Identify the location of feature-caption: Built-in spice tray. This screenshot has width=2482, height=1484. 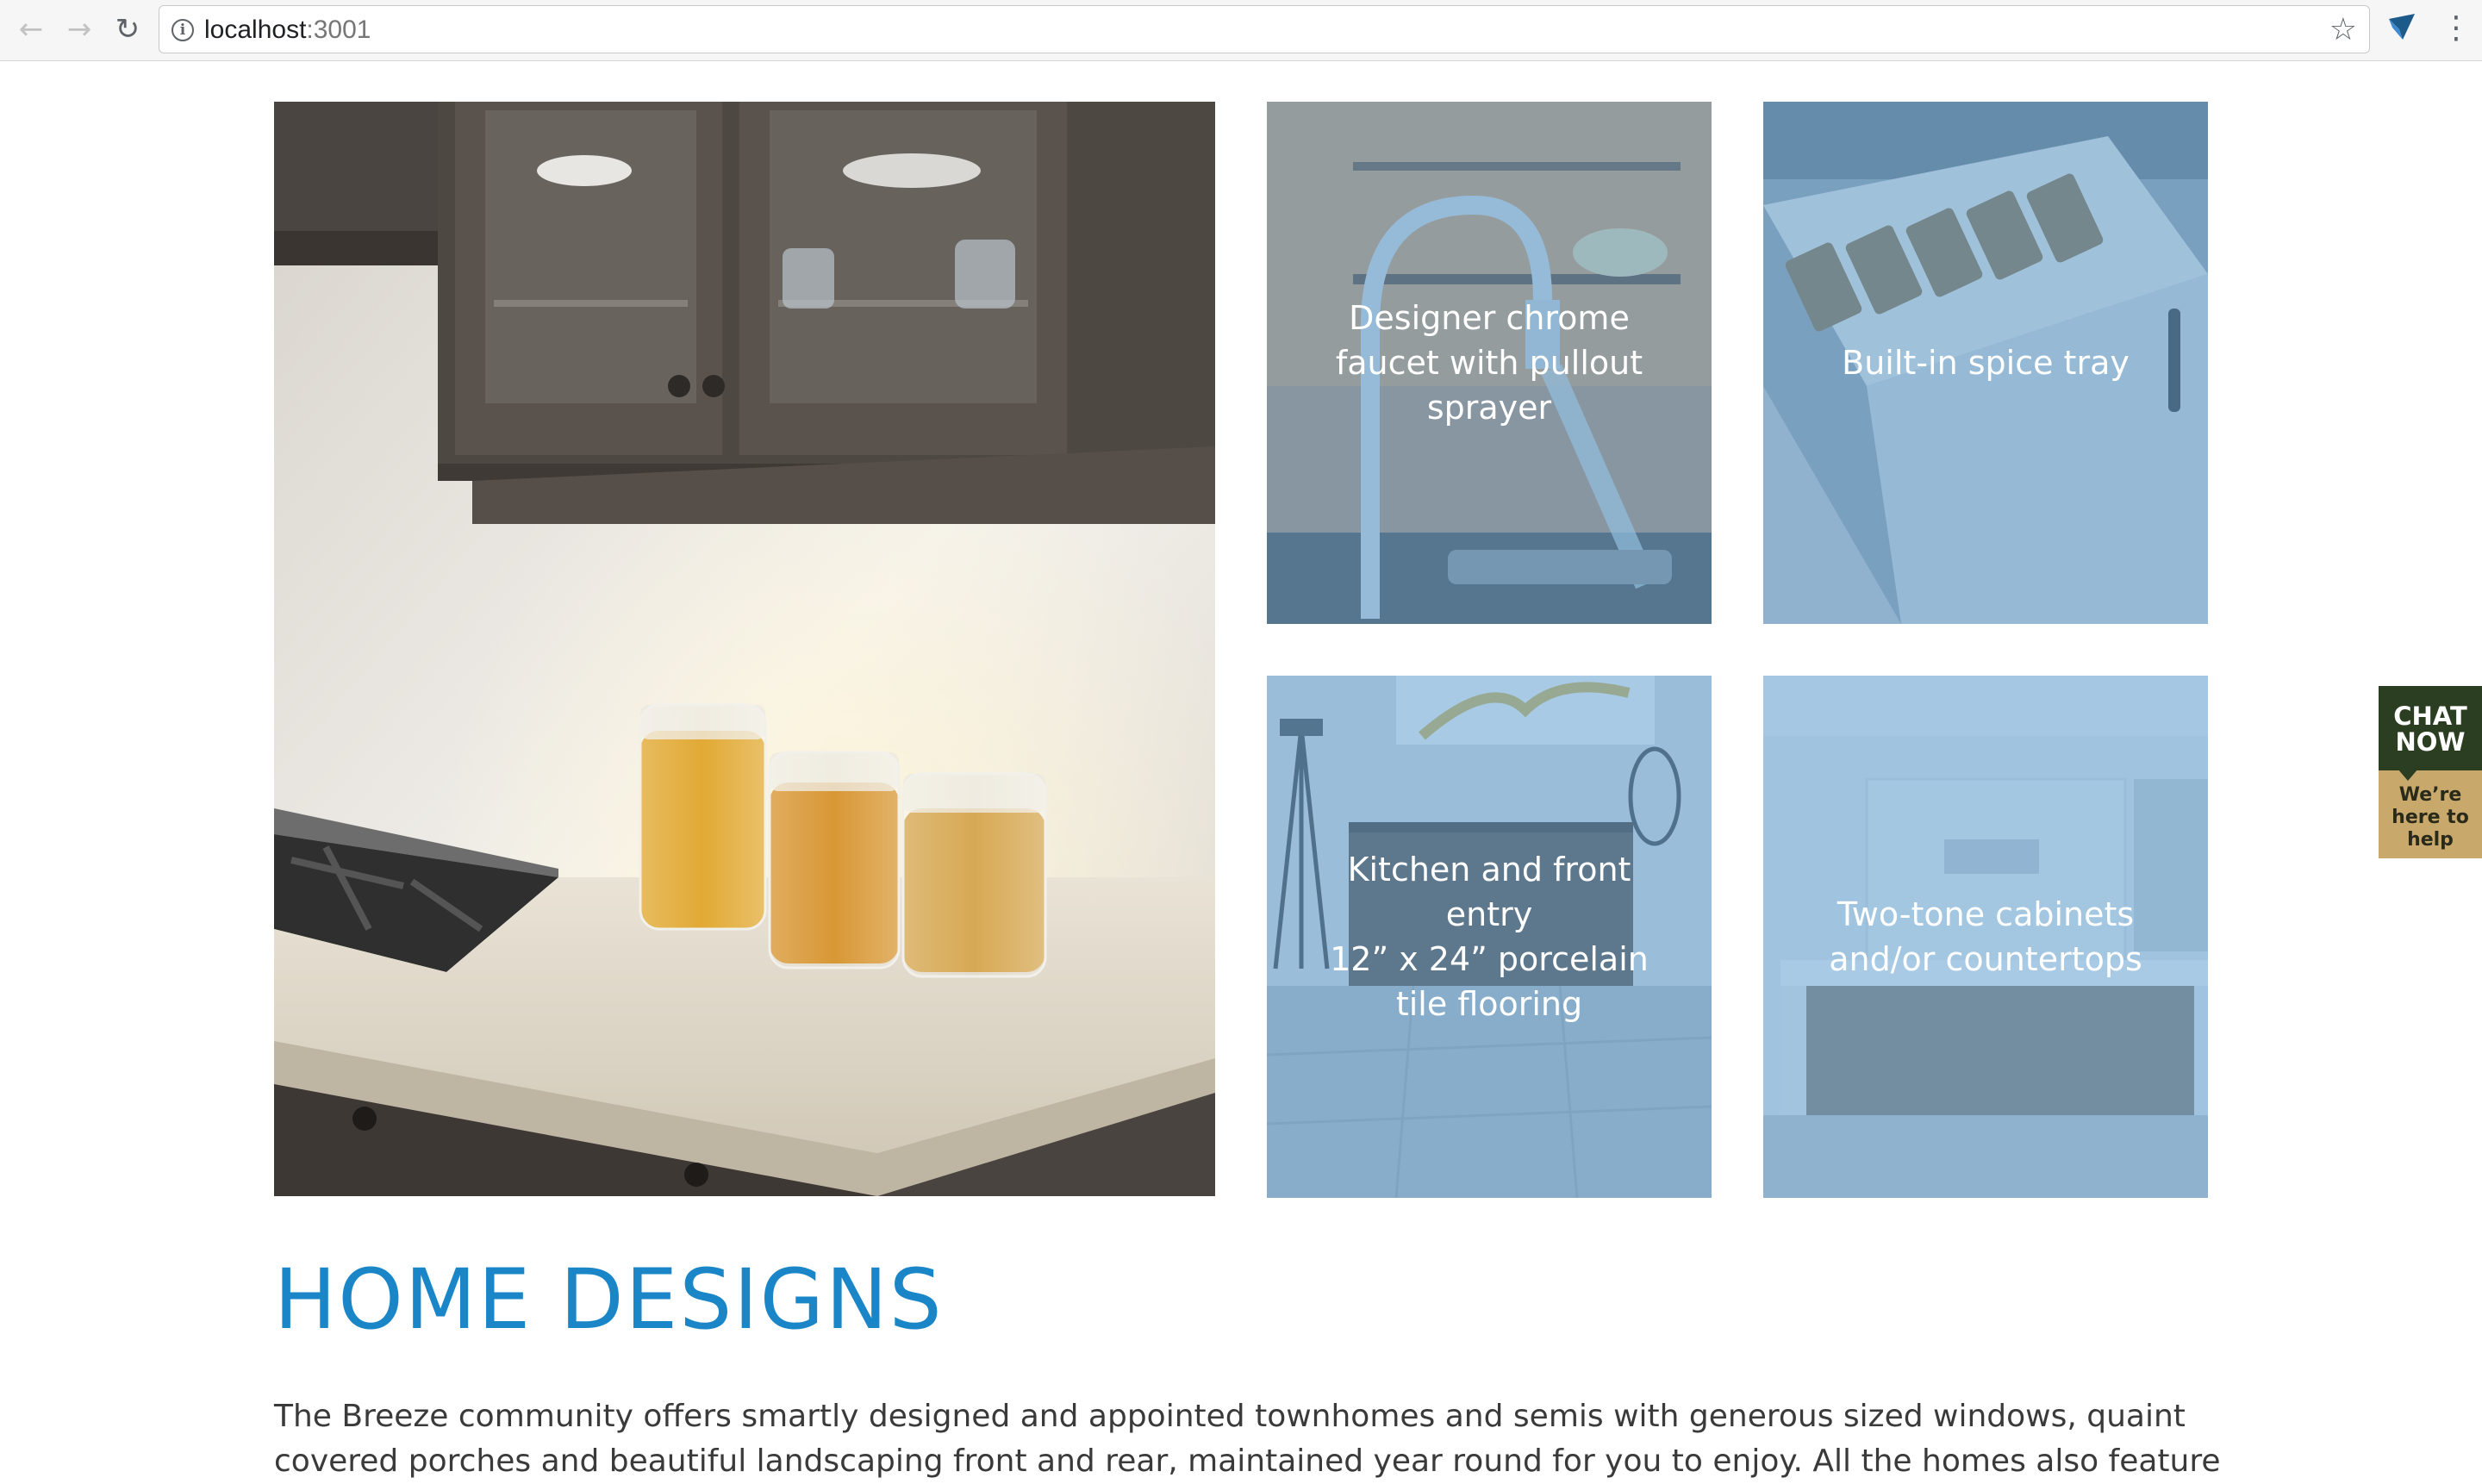
(1986, 363).